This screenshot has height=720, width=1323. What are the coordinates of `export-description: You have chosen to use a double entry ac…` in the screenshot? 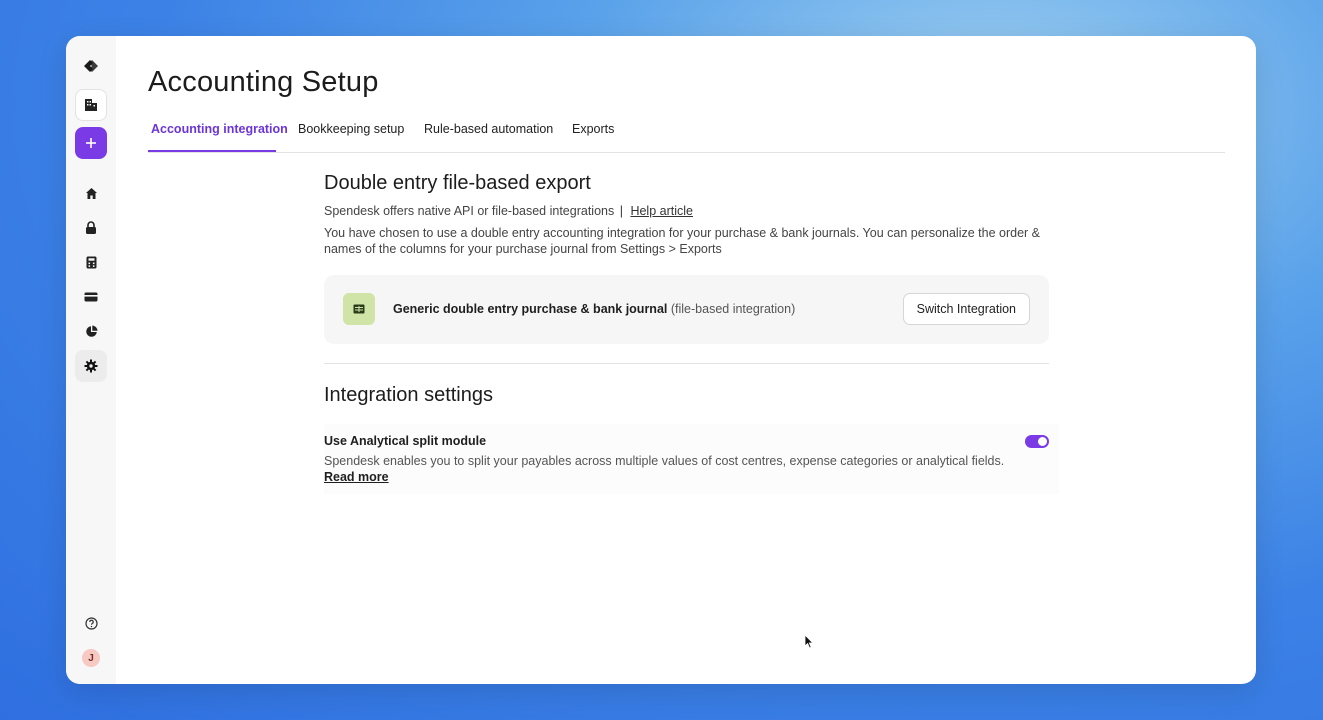 It's located at (682, 241).